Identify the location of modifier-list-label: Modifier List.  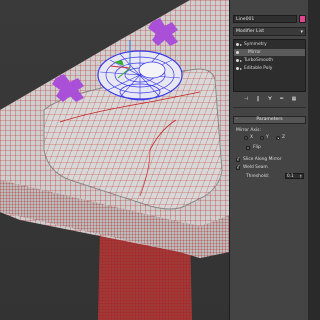
(250, 31).